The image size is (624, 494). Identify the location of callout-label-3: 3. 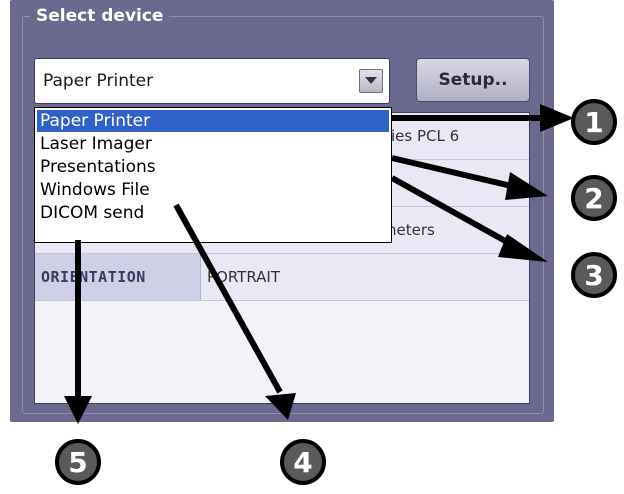
(593, 275).